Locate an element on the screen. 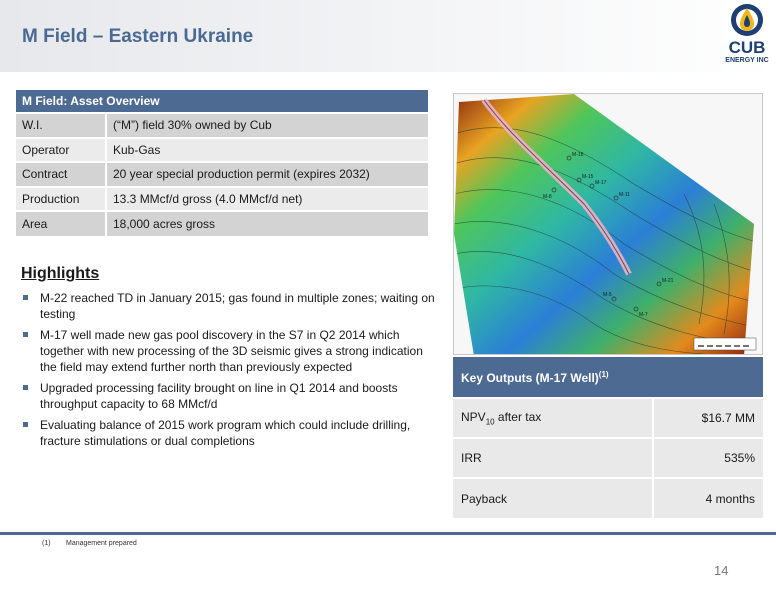 The image size is (776, 600). well-label: M-8 is located at coordinates (547, 197).